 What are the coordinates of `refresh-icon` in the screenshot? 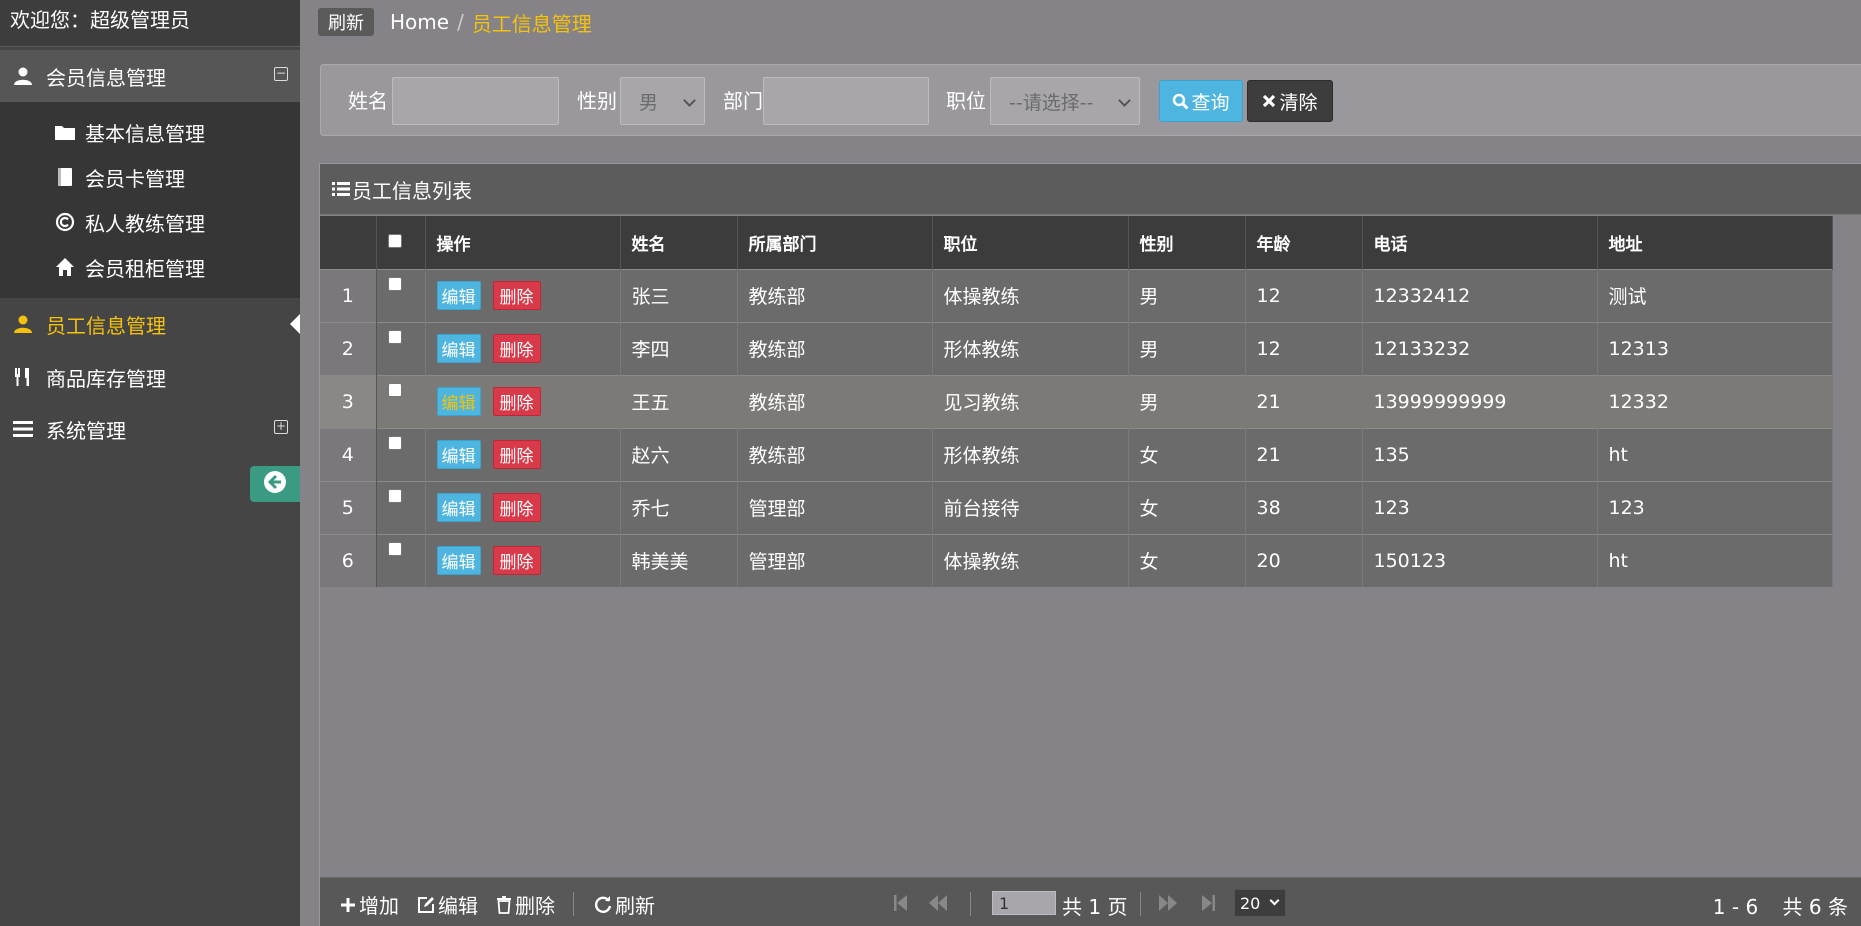 It's located at (603, 904).